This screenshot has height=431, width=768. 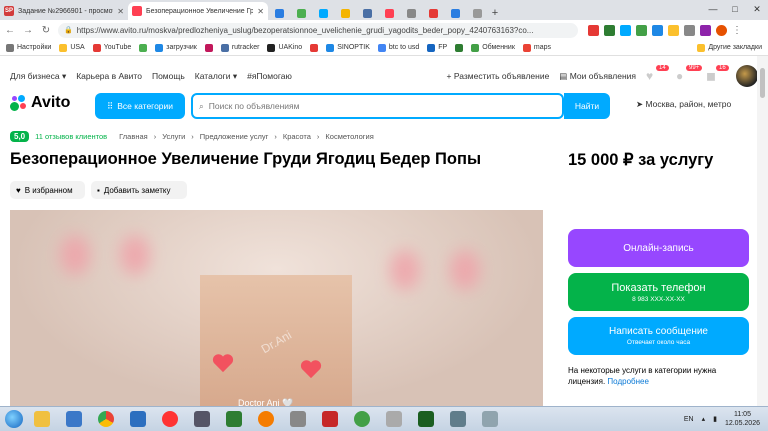 What do you see at coordinates (493, 47) in the screenshot?
I see `bookmark-item: Обменник` at bounding box center [493, 47].